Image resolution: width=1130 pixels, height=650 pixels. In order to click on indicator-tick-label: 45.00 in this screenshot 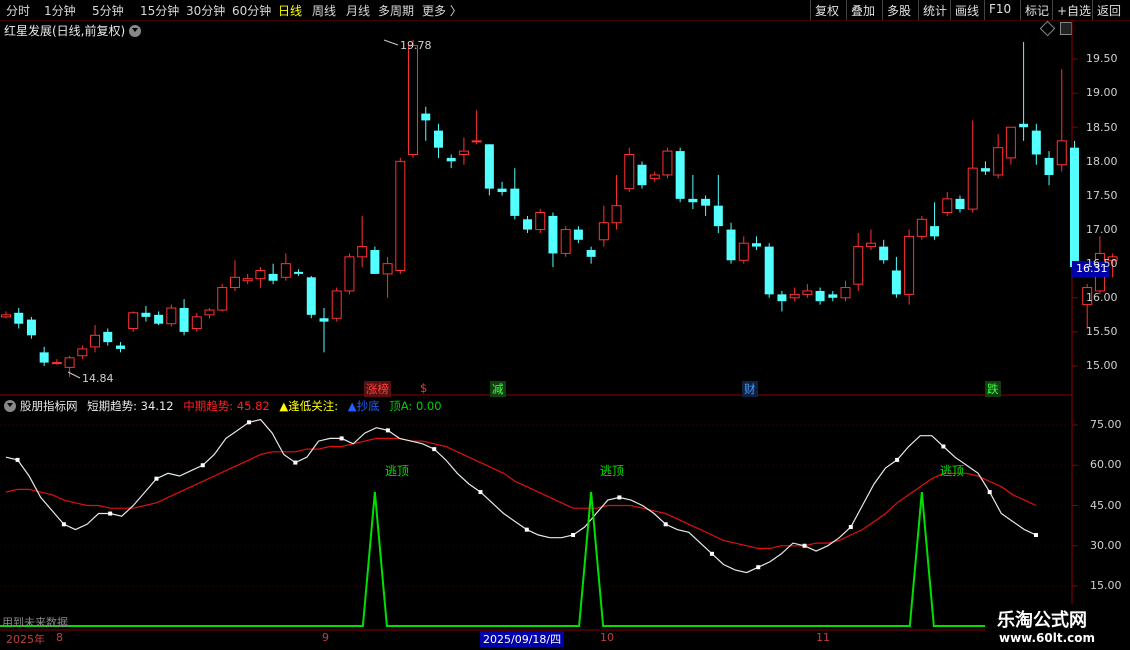, I will do `click(1106, 505)`.